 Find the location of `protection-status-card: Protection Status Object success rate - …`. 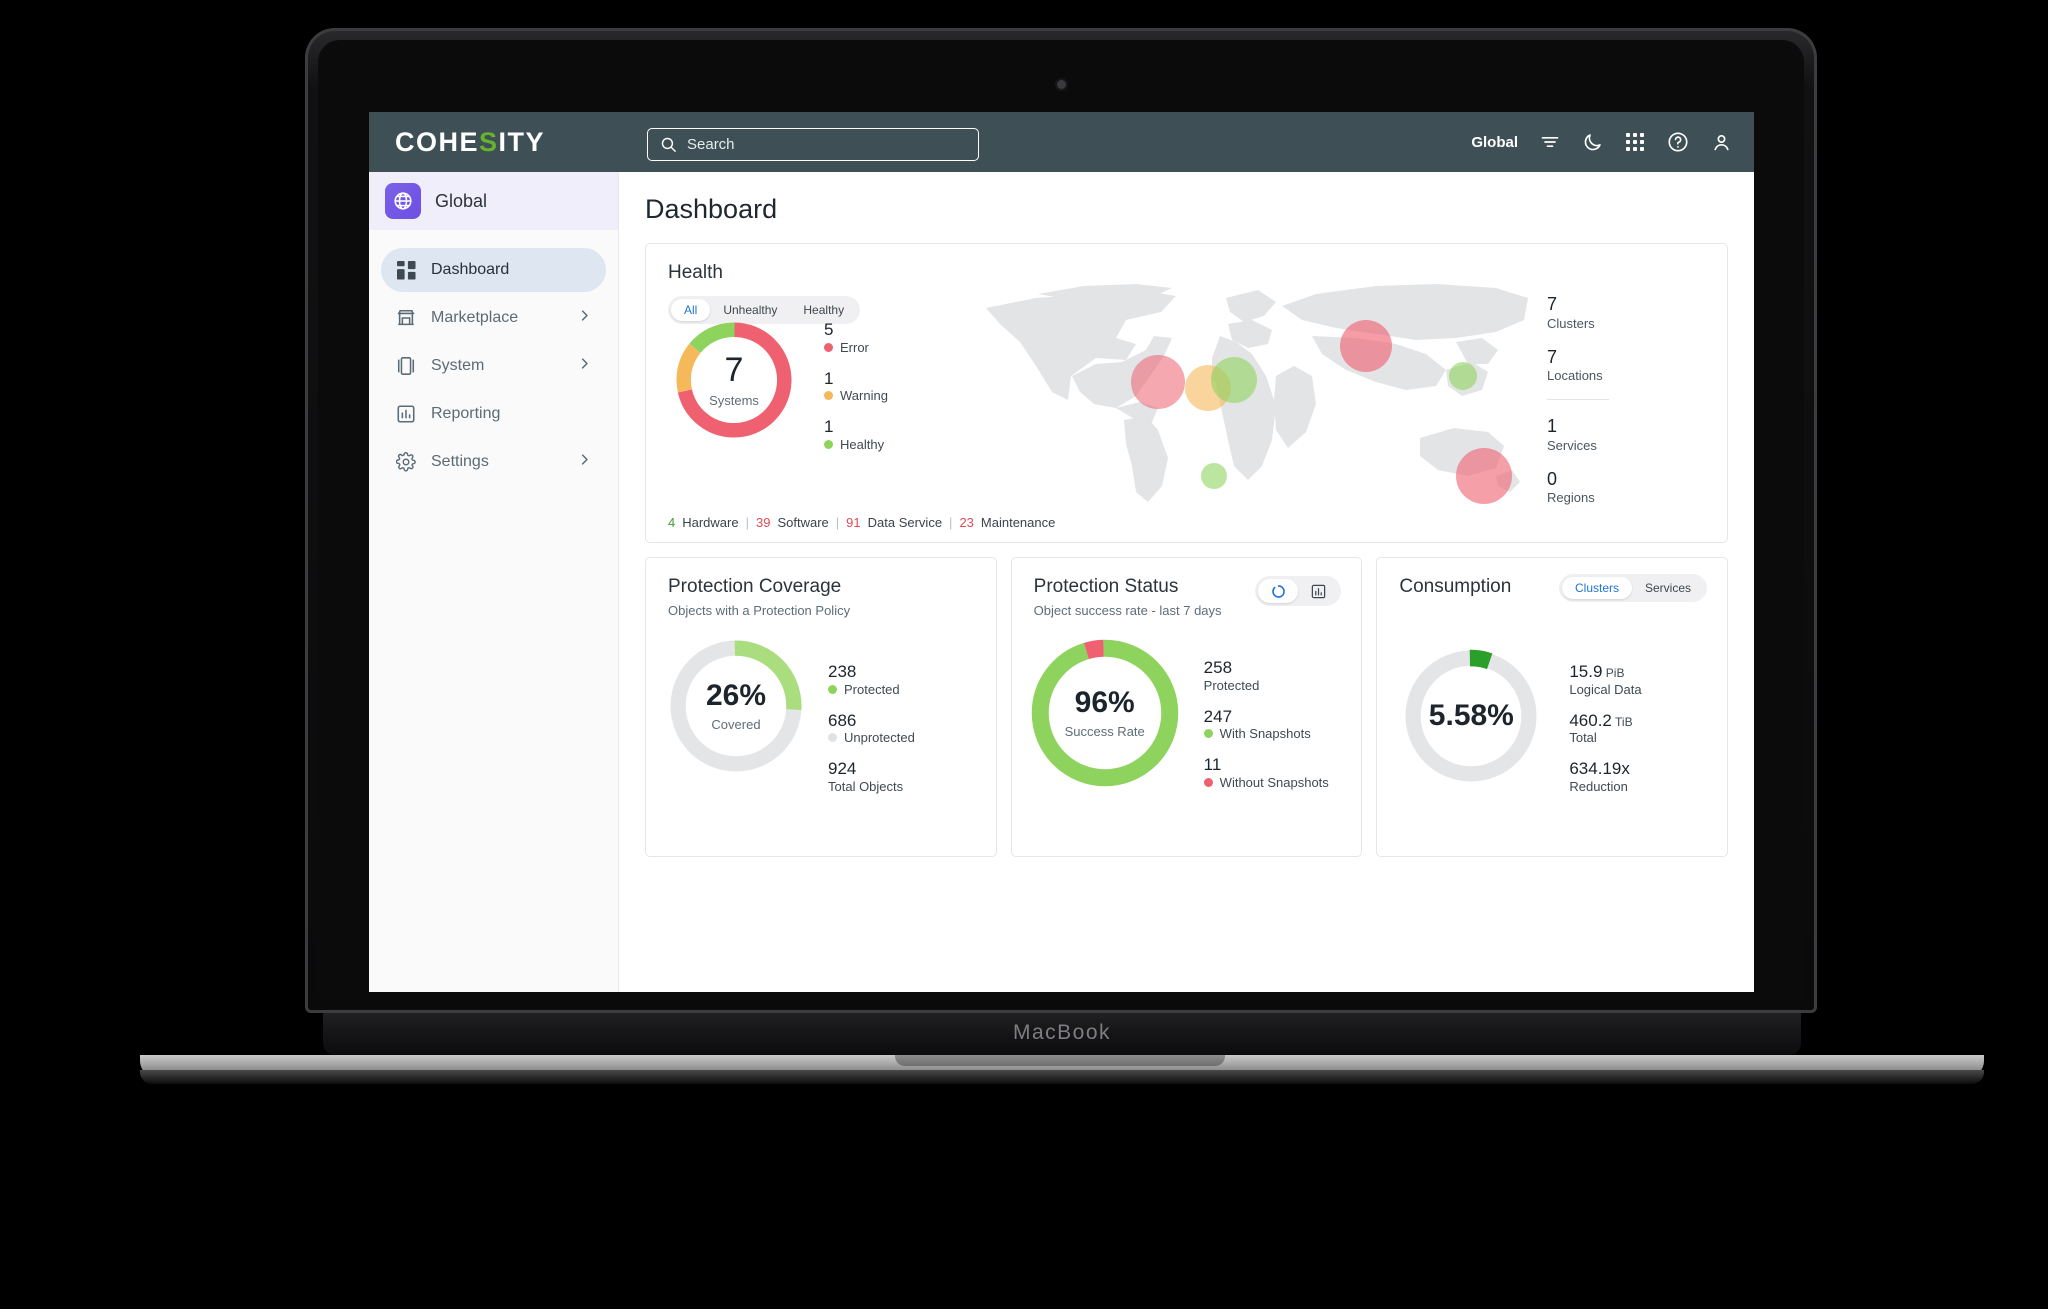

protection-status-card: Protection Status Object success rate - … is located at coordinates (1186, 707).